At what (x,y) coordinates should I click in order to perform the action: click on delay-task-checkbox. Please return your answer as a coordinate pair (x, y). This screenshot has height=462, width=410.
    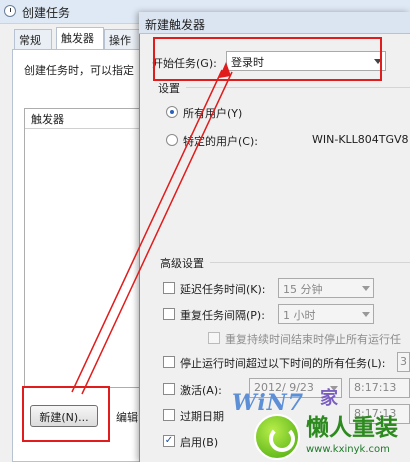
    Looking at the image, I should click on (169, 288).